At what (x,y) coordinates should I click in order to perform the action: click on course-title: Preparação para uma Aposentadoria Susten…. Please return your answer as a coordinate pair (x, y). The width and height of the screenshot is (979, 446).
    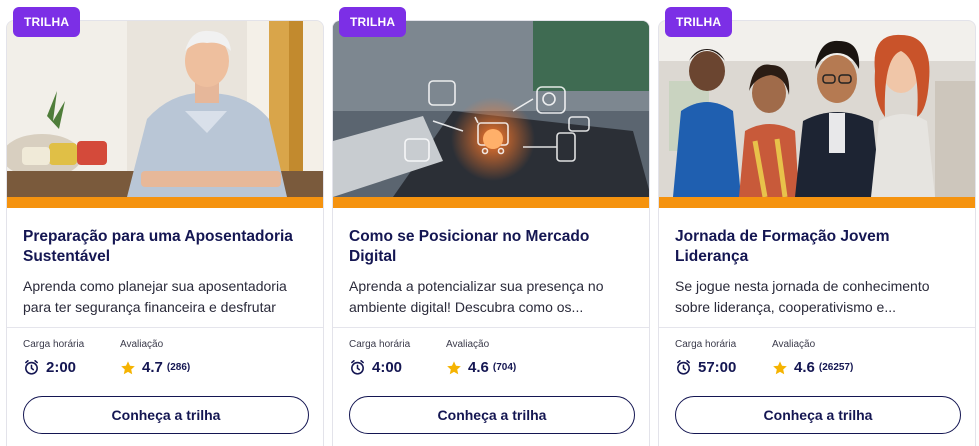
    Looking at the image, I should click on (165, 248).